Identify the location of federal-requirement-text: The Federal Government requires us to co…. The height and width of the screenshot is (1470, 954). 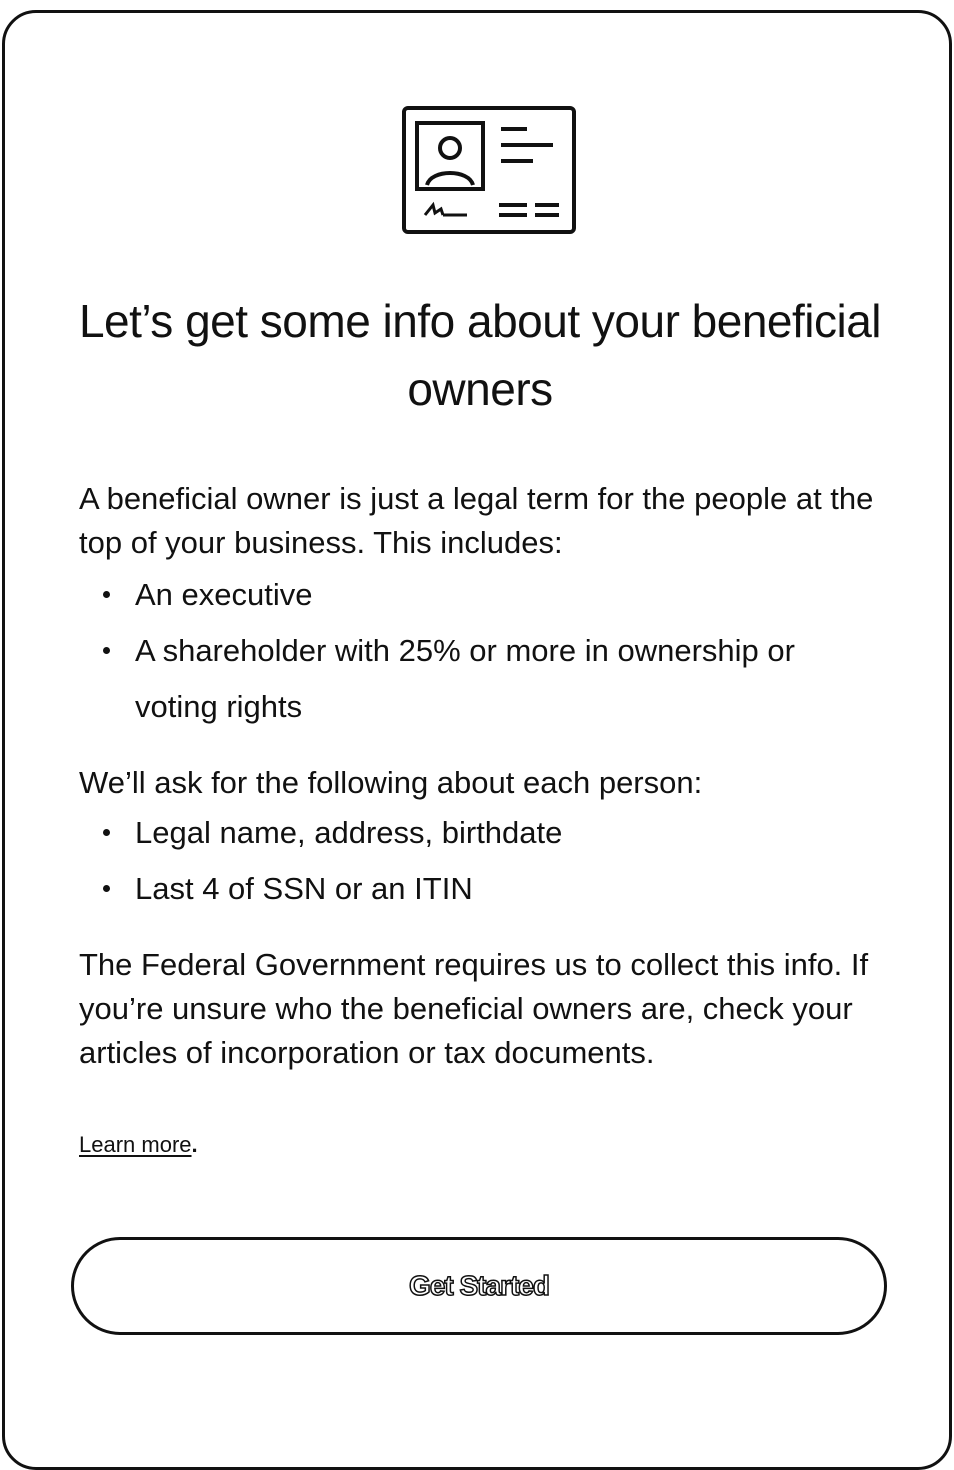
(474, 1008).